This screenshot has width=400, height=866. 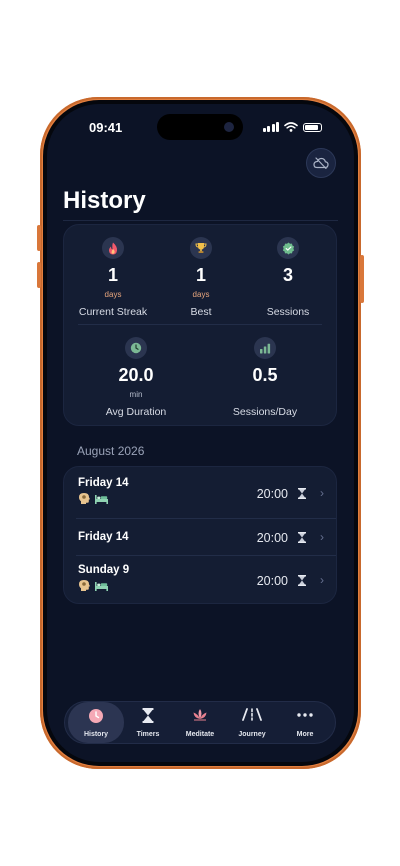 I want to click on tab-journey: Journey, so click(x=252, y=722).